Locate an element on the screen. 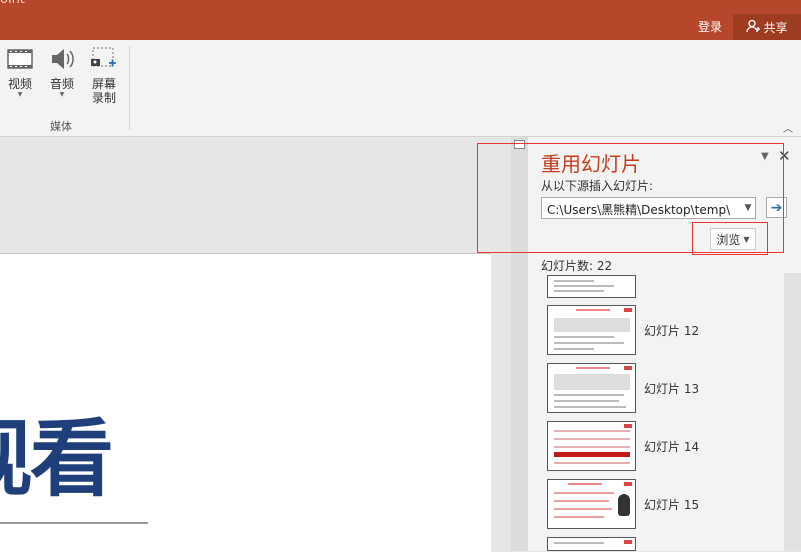 The width and height of the screenshot is (801, 552). speaker-icon is located at coordinates (62, 60).